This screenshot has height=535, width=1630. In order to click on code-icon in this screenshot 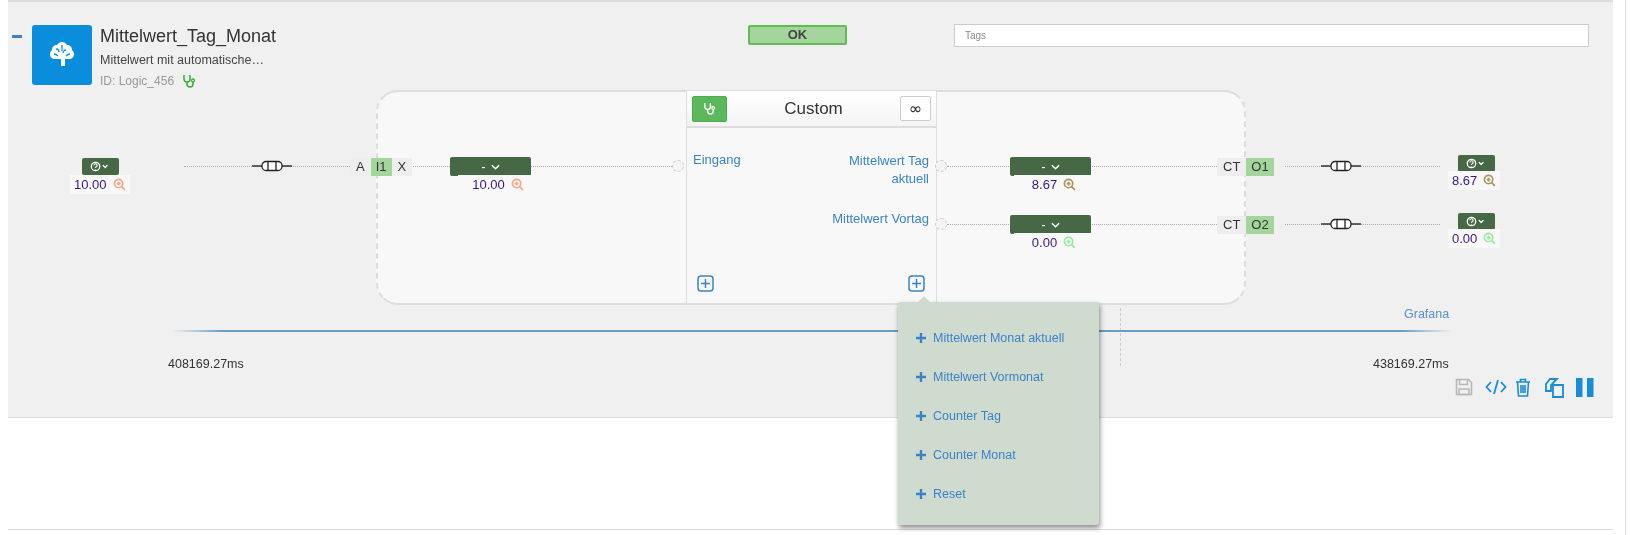, I will do `click(1496, 387)`.